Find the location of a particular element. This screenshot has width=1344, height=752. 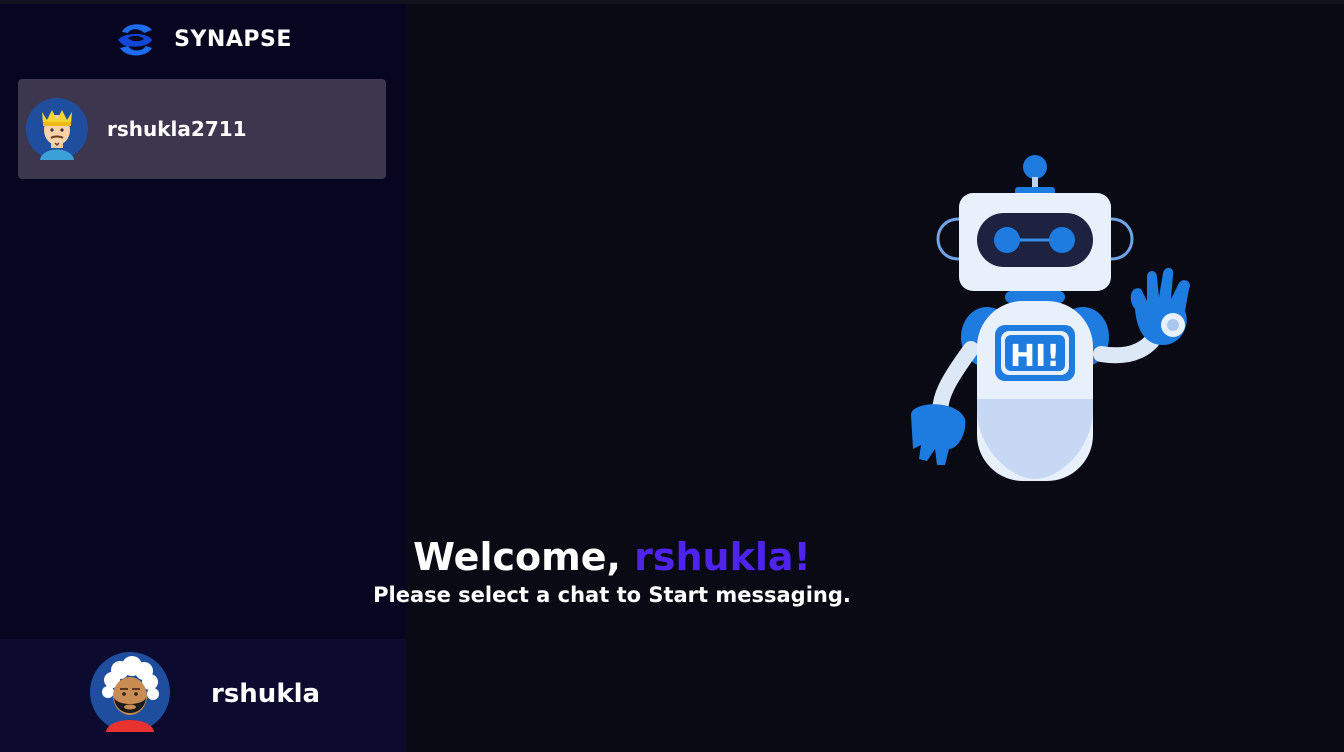

contact-list: rshukla2711 is located at coordinates (202, 129).